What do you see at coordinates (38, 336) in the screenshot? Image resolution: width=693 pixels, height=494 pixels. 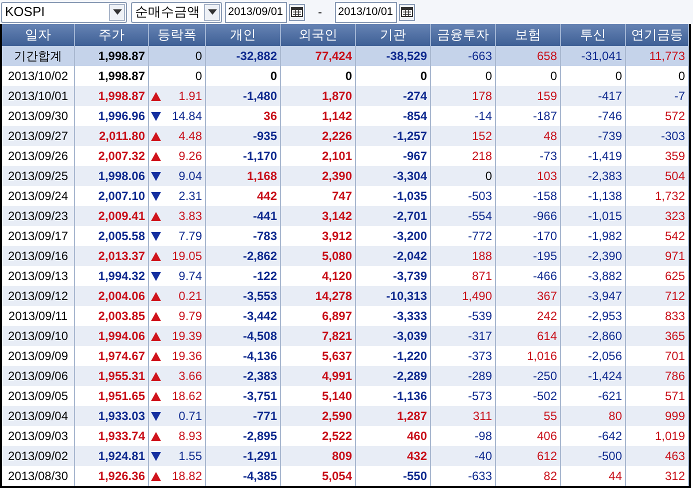 I see `date-cell-text: 2013/09/10` at bounding box center [38, 336].